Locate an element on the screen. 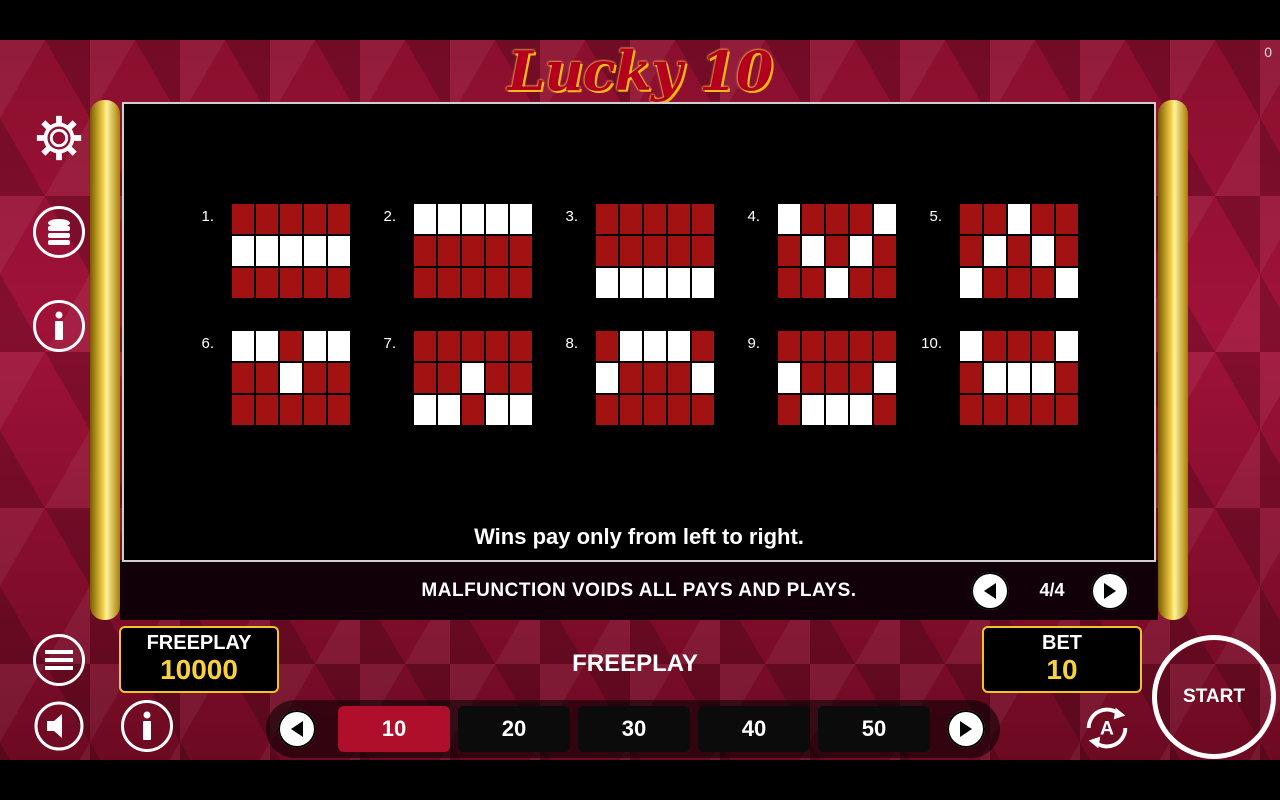 The height and width of the screenshot is (800, 1280). bet-option: 10 is located at coordinates (394, 729).